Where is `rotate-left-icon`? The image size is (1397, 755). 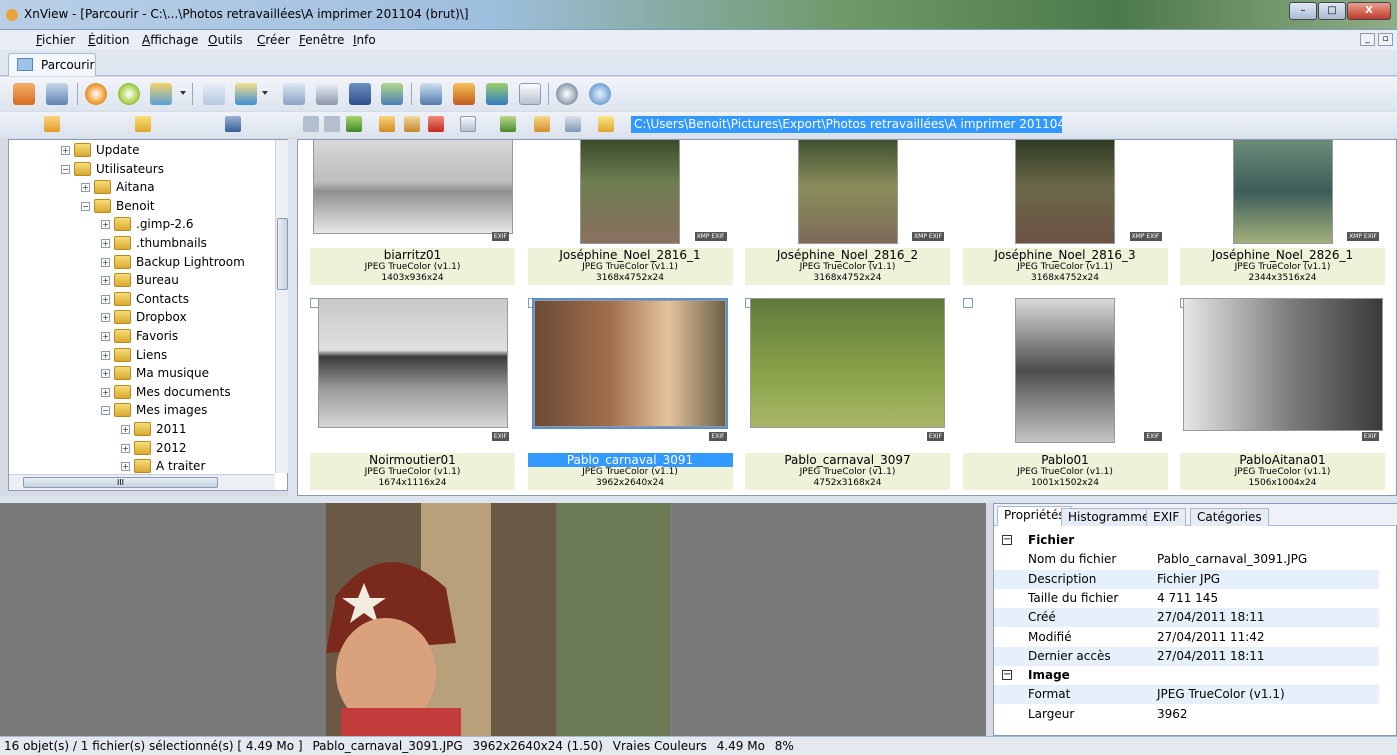 rotate-left-icon is located at coordinates (96, 94).